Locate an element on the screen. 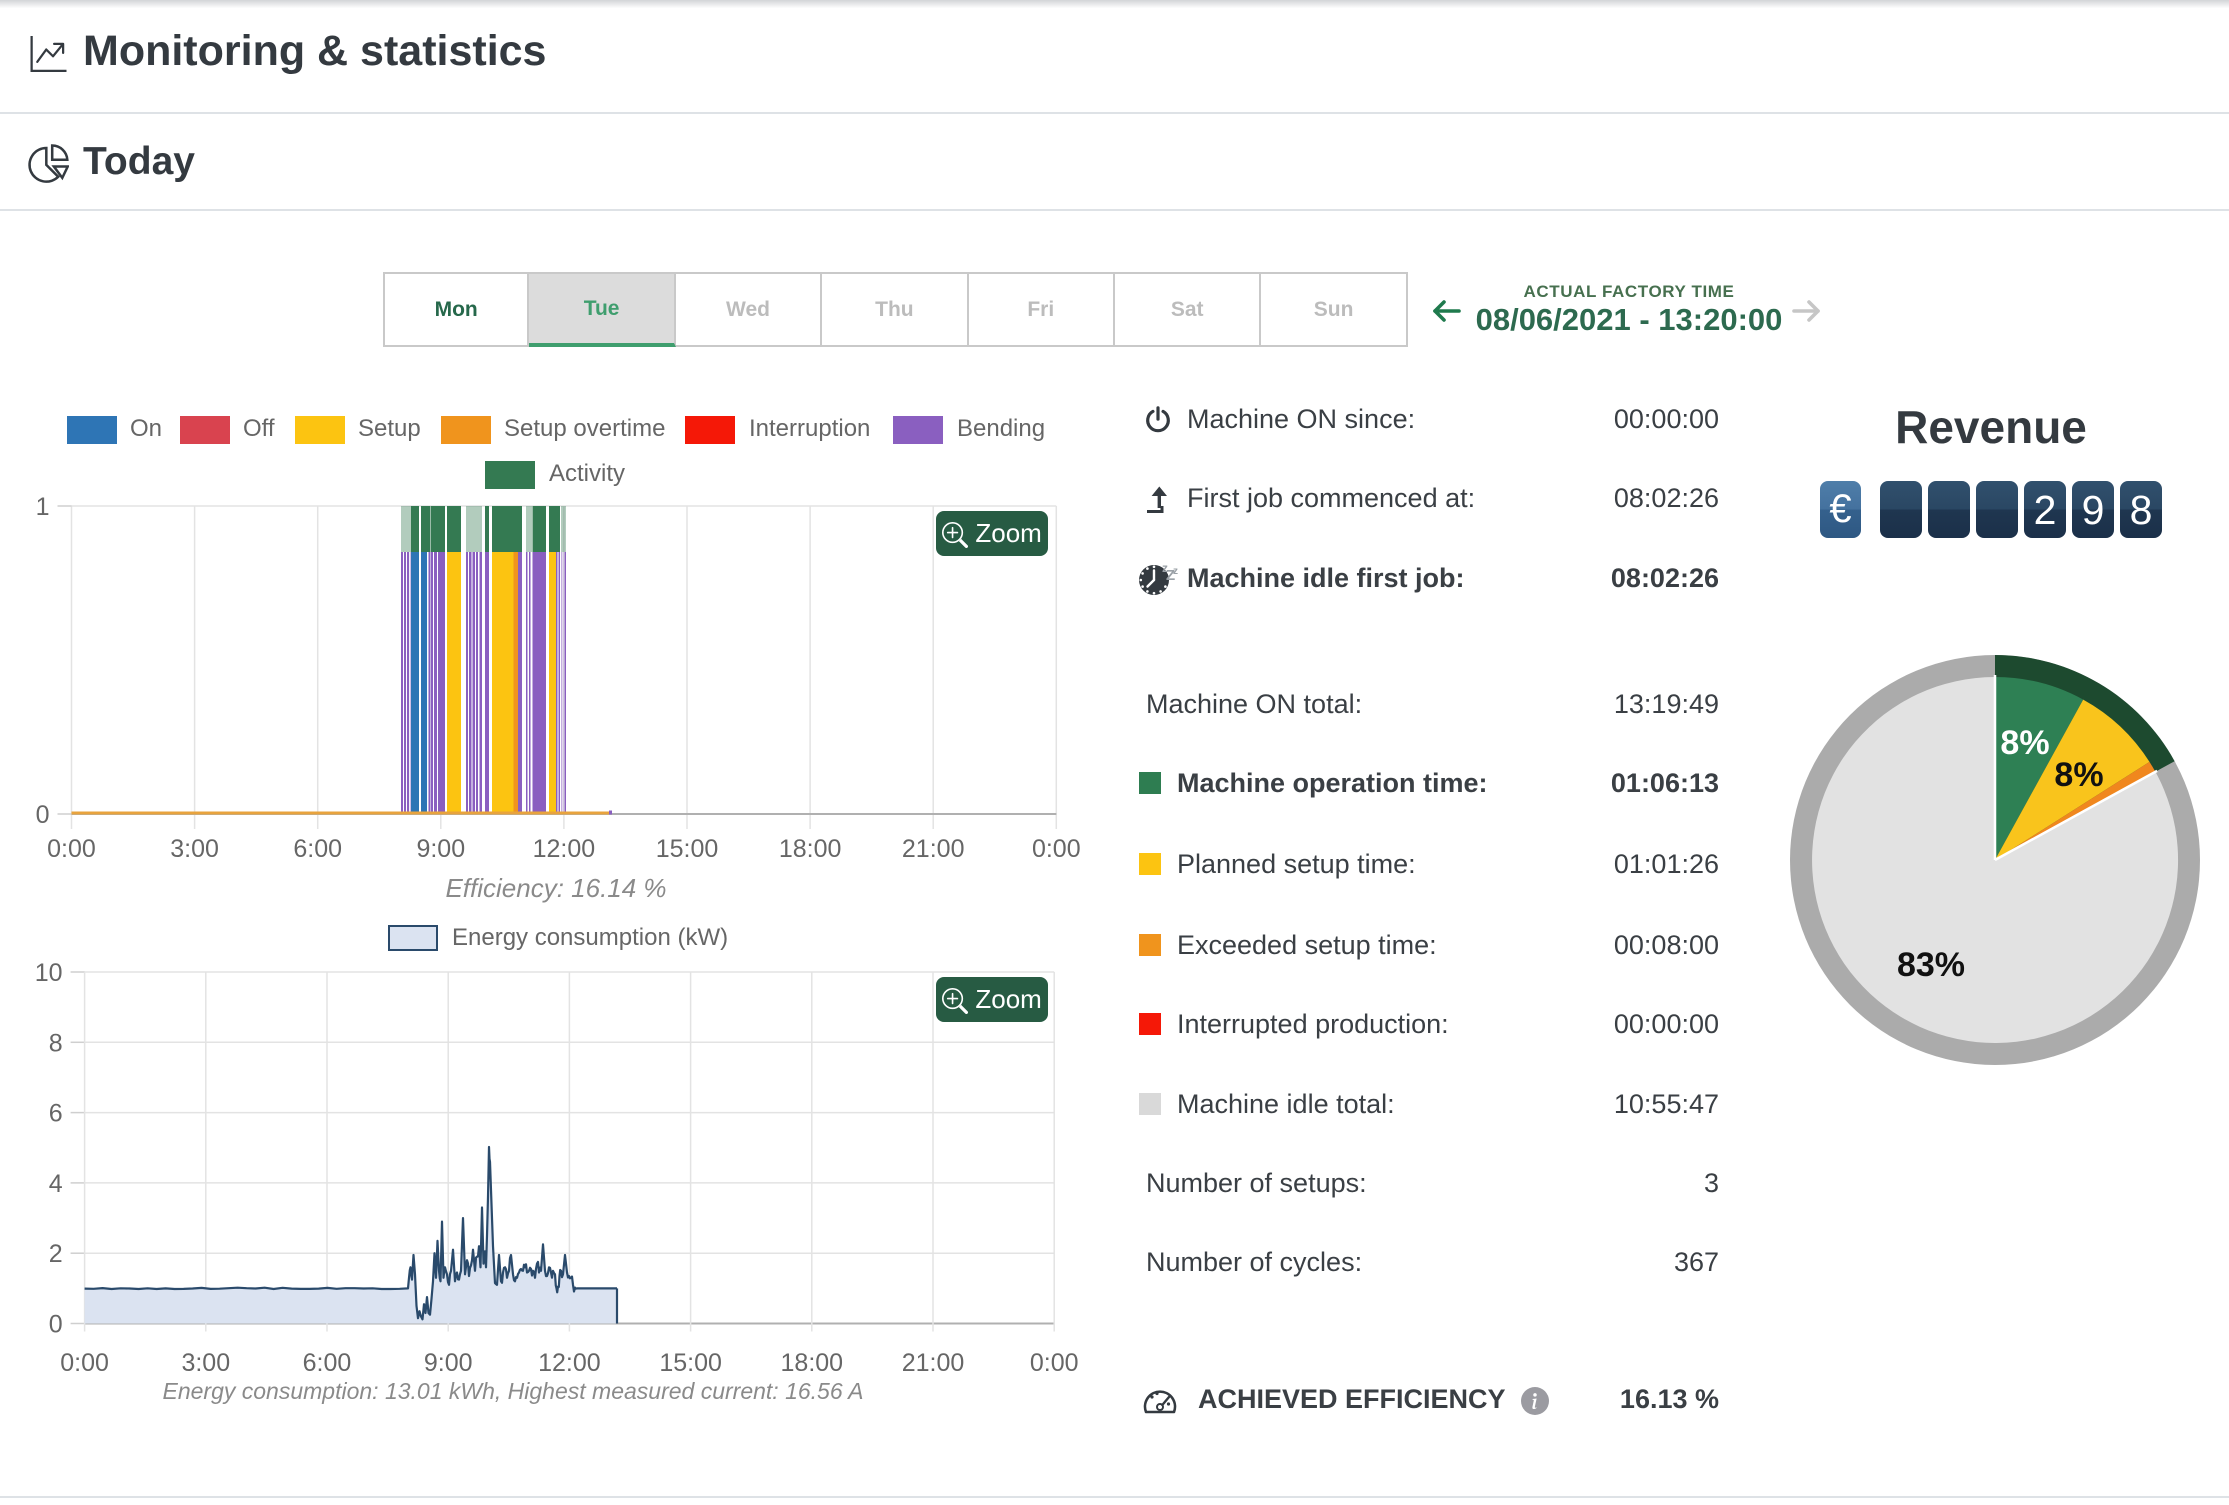 The height and width of the screenshot is (1505, 2229). svg-text: 83% is located at coordinates (1931, 965).